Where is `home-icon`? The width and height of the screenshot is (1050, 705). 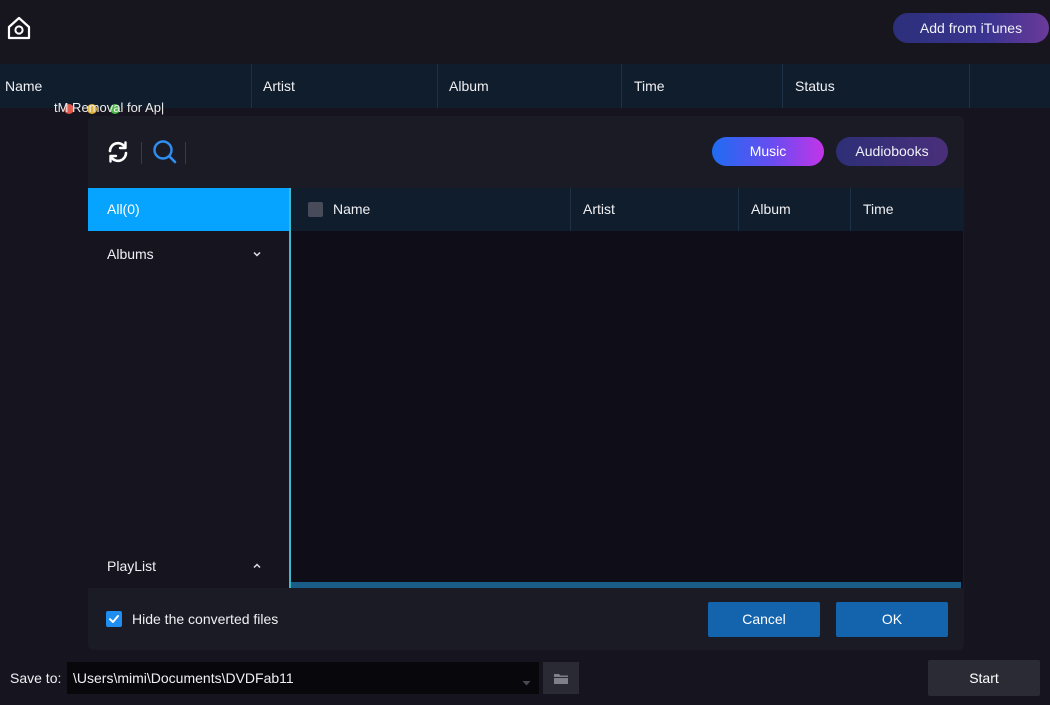
home-icon is located at coordinates (19, 28).